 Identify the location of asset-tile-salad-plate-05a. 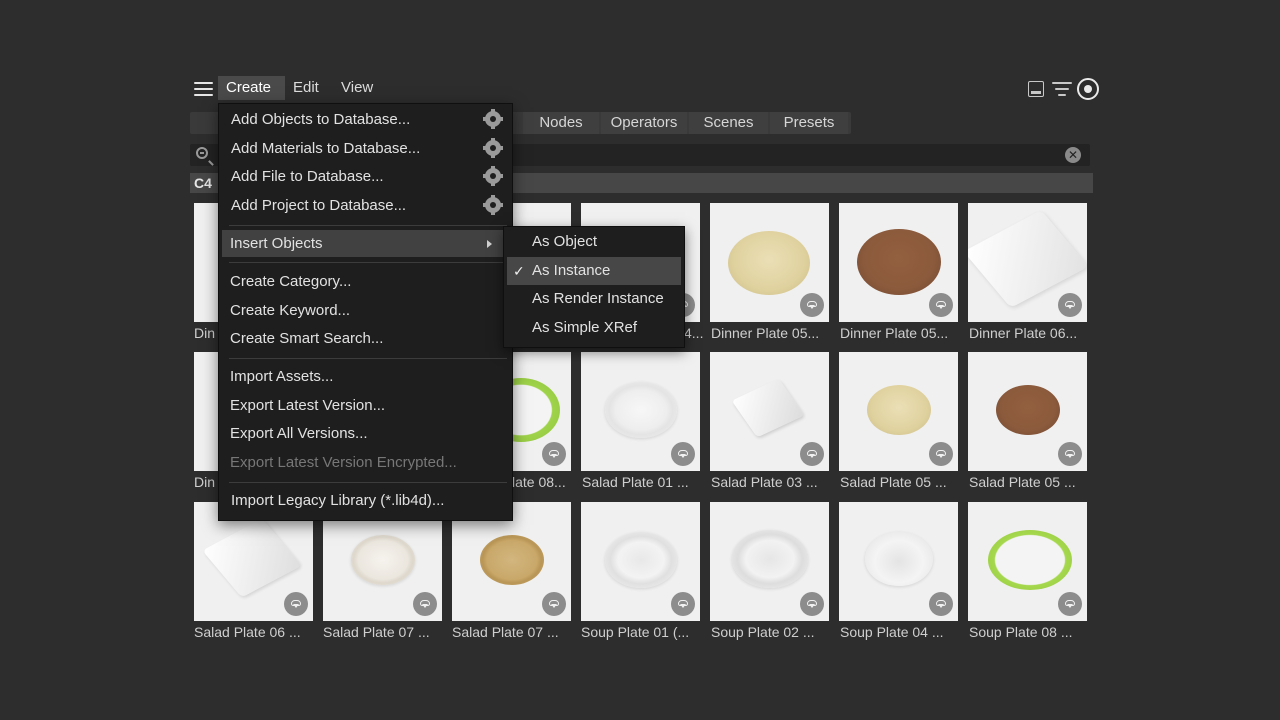
(898, 411).